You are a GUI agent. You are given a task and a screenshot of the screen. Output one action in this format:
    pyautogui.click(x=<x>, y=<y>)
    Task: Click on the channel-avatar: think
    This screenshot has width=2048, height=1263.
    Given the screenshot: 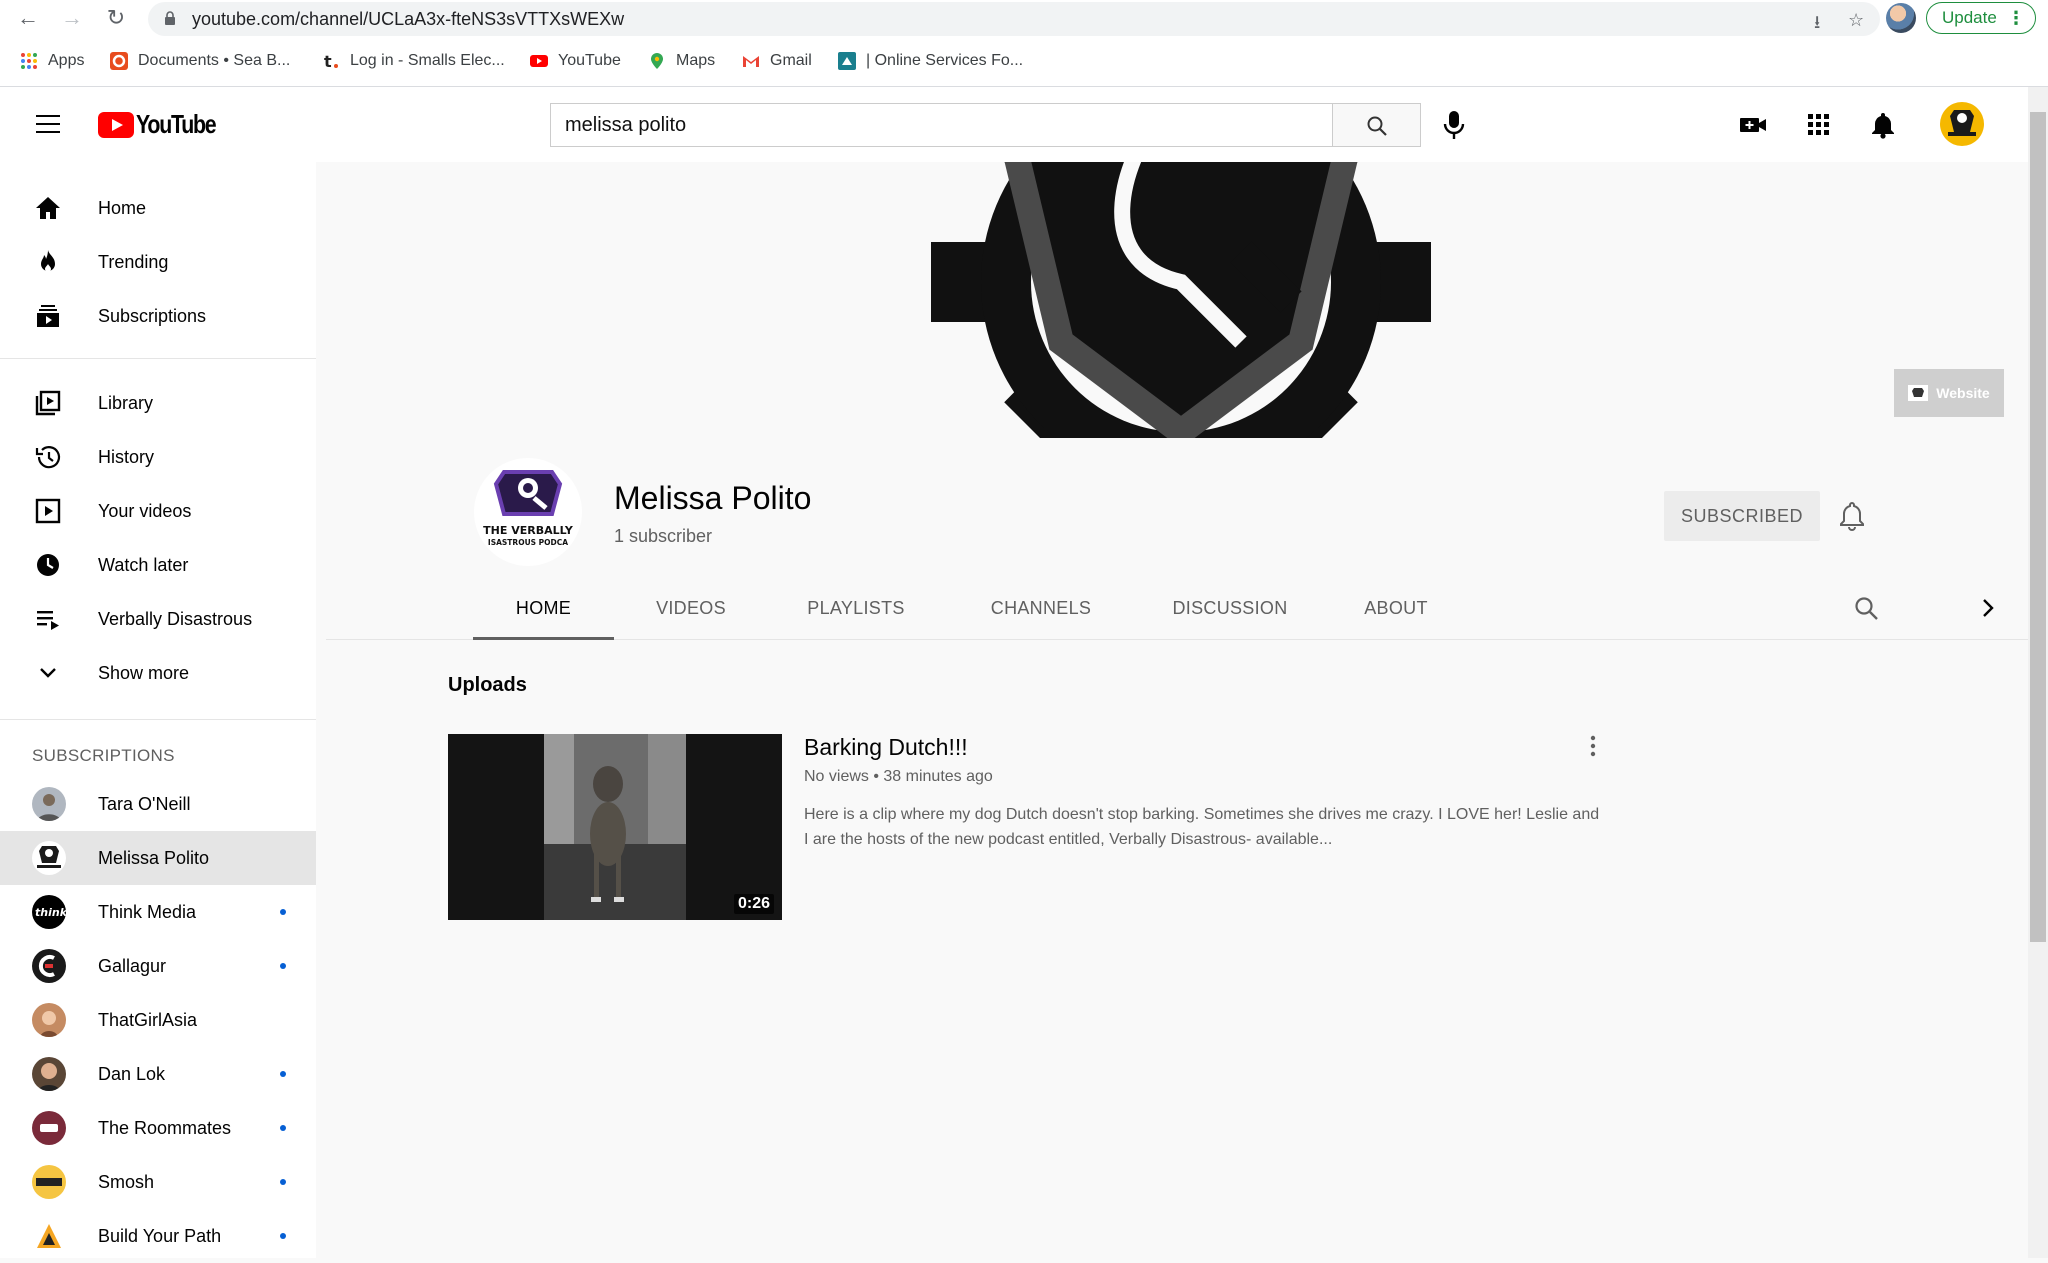 What is the action you would take?
    pyautogui.click(x=49, y=912)
    